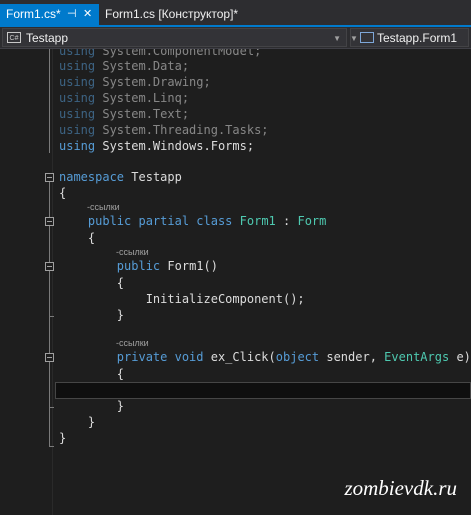 This screenshot has height=515, width=471. I want to click on code-line-using-3: using System.Drawing;, so click(135, 82).